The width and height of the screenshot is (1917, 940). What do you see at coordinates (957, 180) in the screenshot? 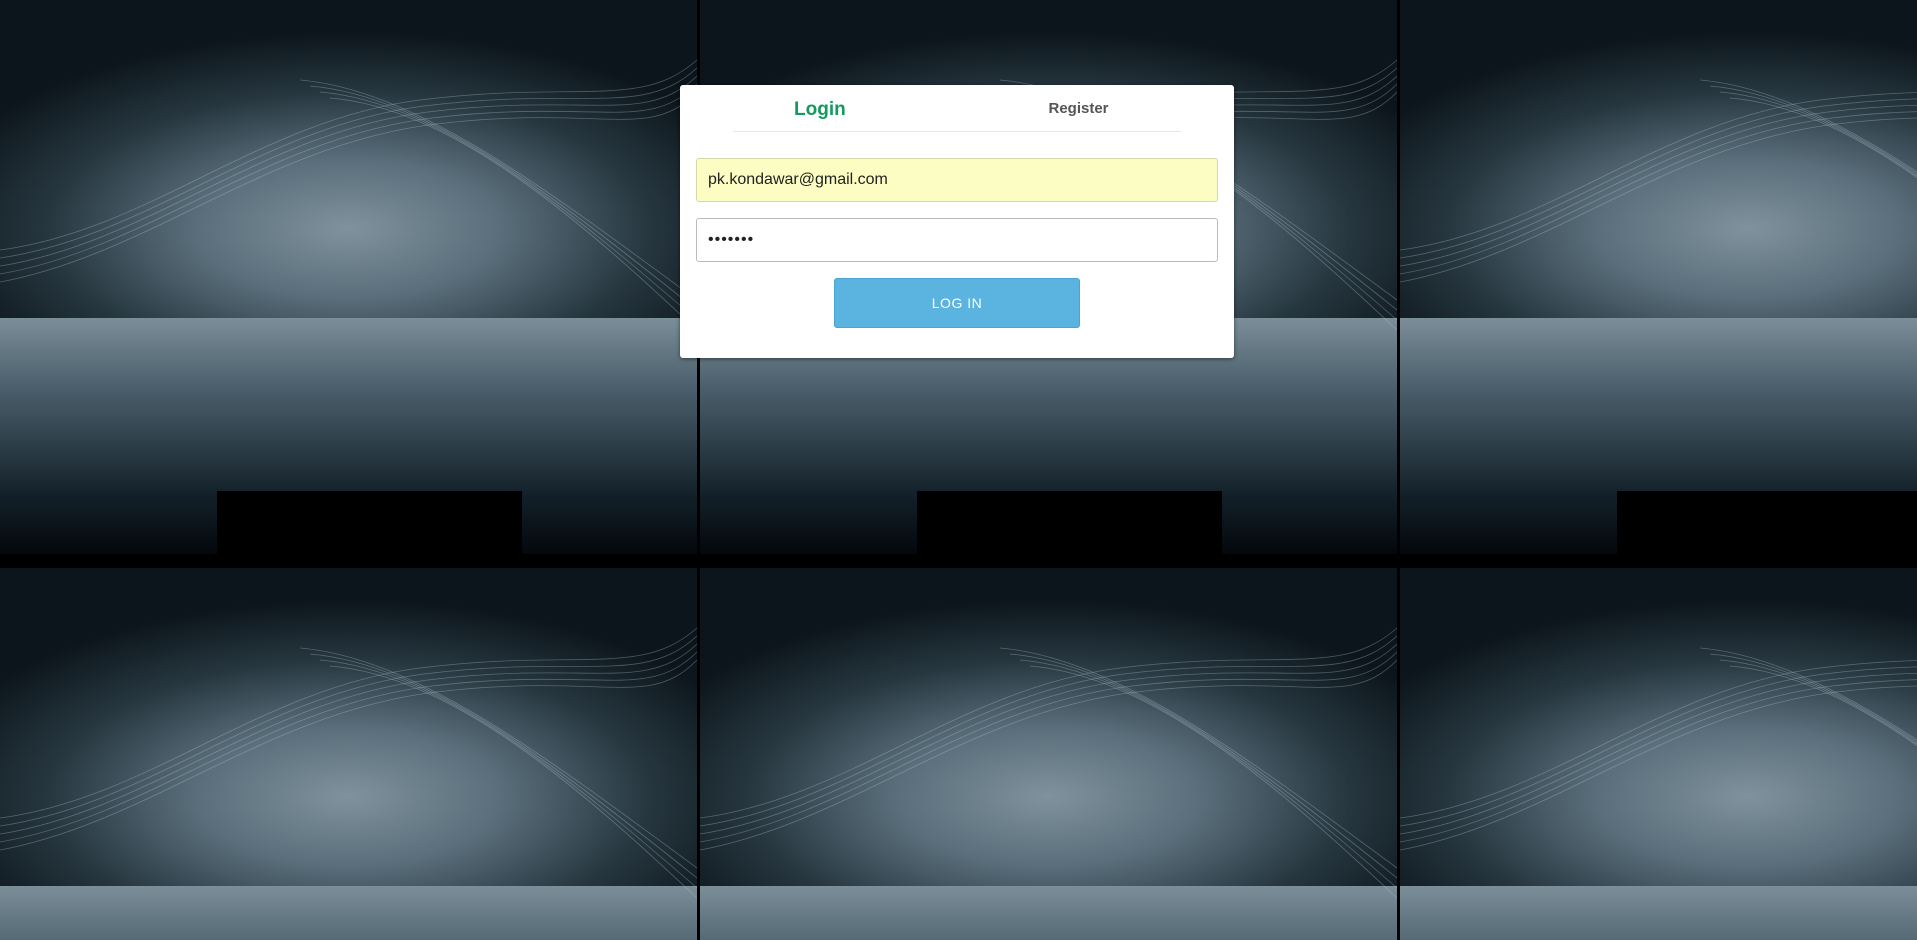
I see `email-field` at bounding box center [957, 180].